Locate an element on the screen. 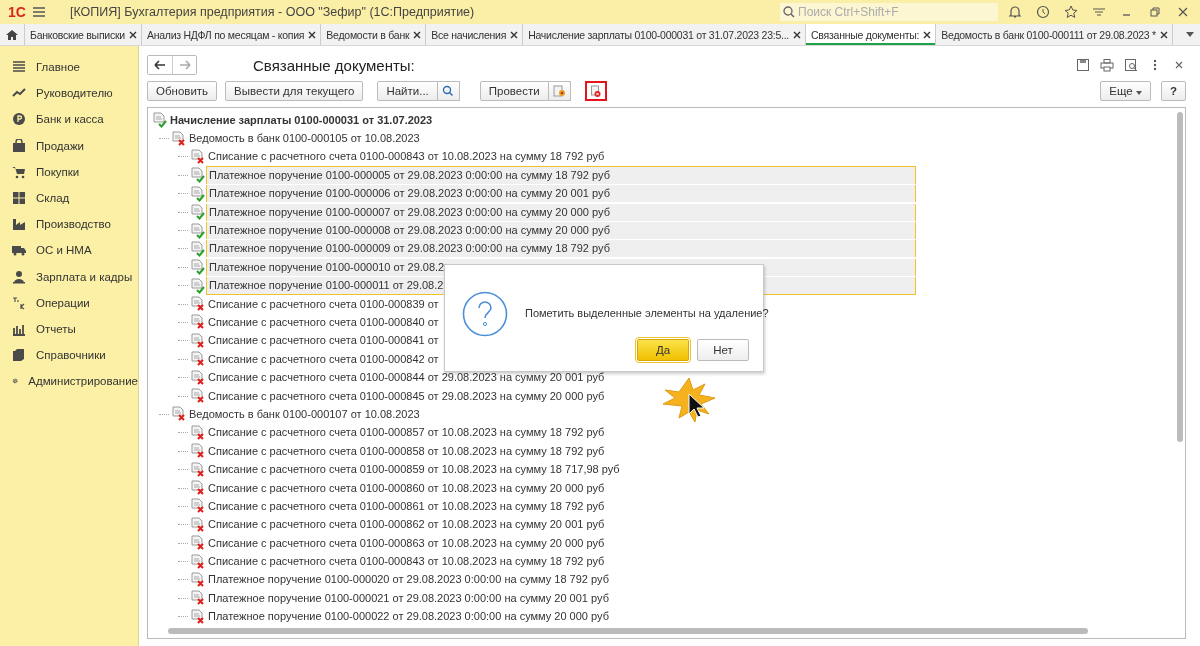  tree-item: Ведомость в банк 0100-000107 от 10.08.2023 is located at coordinates (304, 414).